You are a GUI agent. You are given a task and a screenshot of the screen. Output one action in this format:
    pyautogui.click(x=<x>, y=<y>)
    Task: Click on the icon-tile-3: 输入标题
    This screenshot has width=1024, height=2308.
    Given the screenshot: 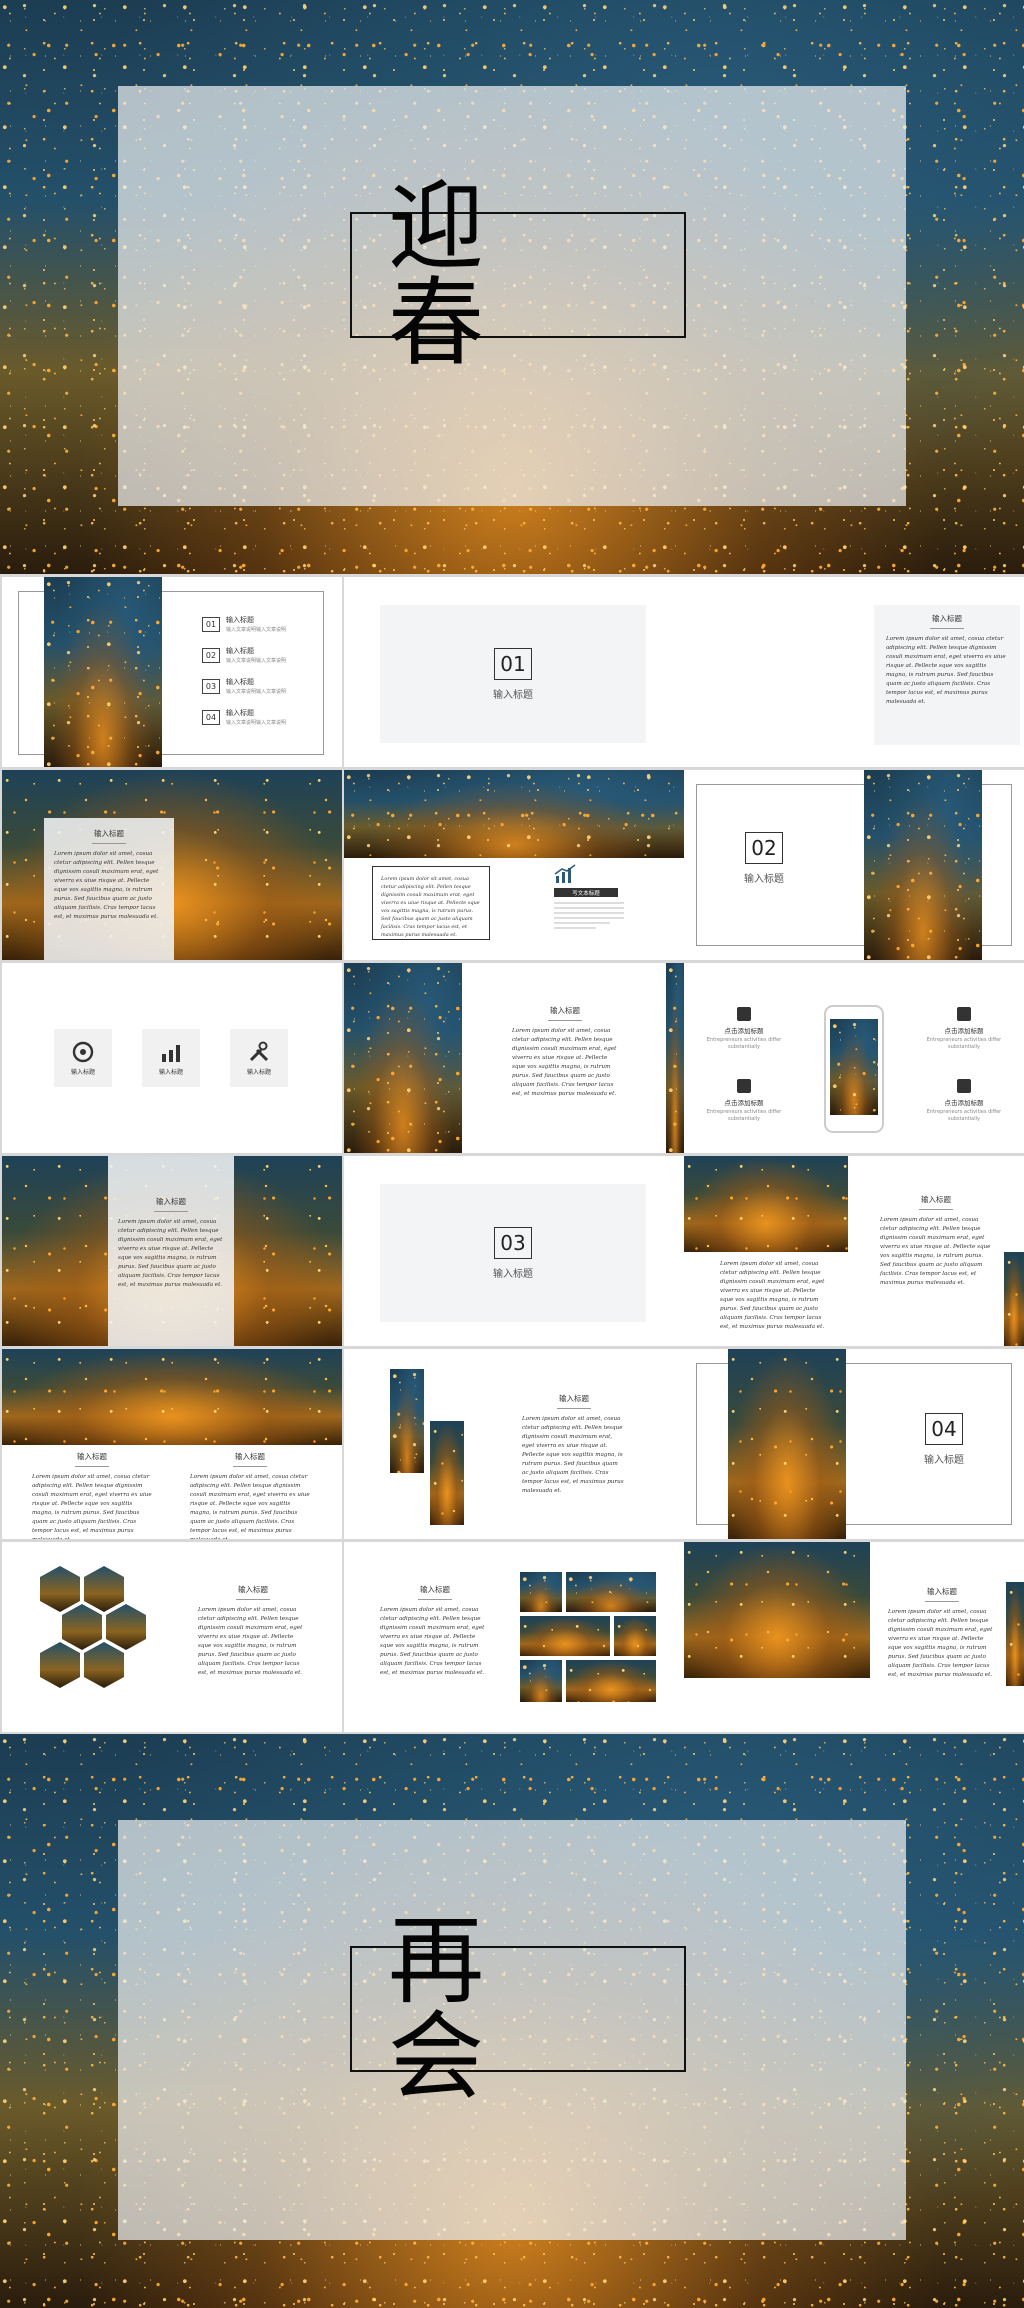 What is the action you would take?
    pyautogui.click(x=259, y=1058)
    